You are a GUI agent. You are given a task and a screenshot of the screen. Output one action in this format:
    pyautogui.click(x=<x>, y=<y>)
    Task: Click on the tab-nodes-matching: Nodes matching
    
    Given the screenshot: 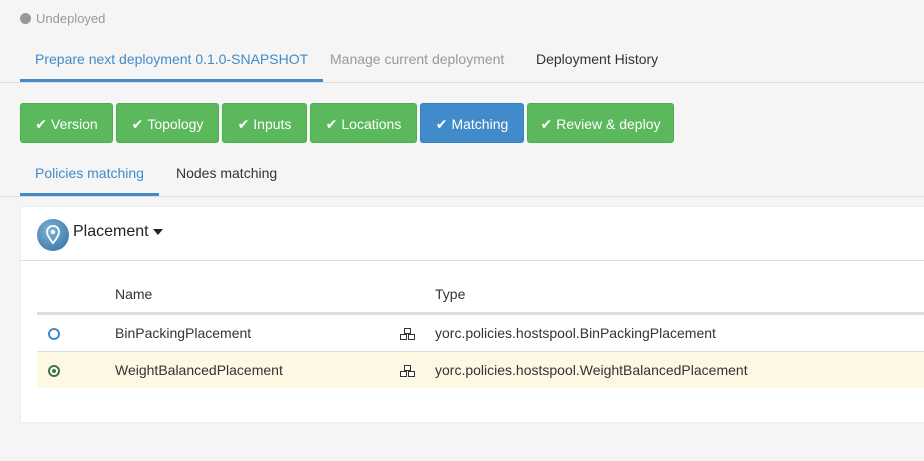 What is the action you would take?
    pyautogui.click(x=226, y=174)
    